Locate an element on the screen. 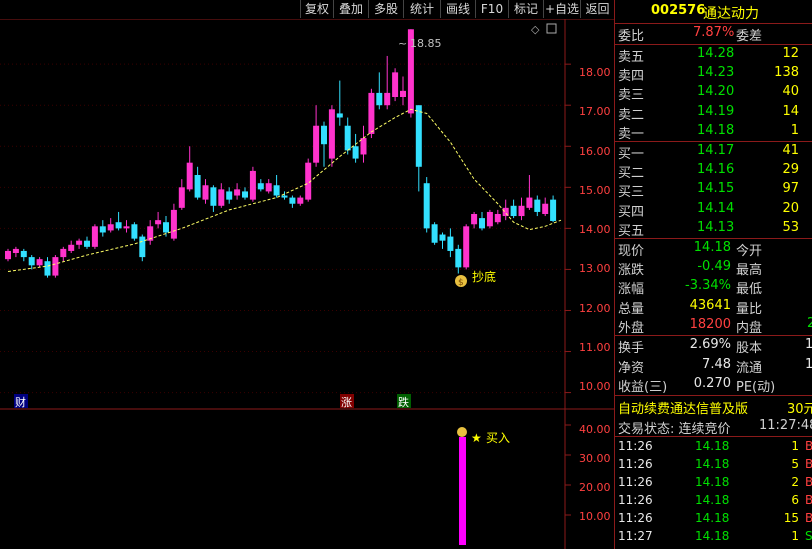 This screenshot has height=549, width=812. stat-value: 18200 is located at coordinates (710, 324).